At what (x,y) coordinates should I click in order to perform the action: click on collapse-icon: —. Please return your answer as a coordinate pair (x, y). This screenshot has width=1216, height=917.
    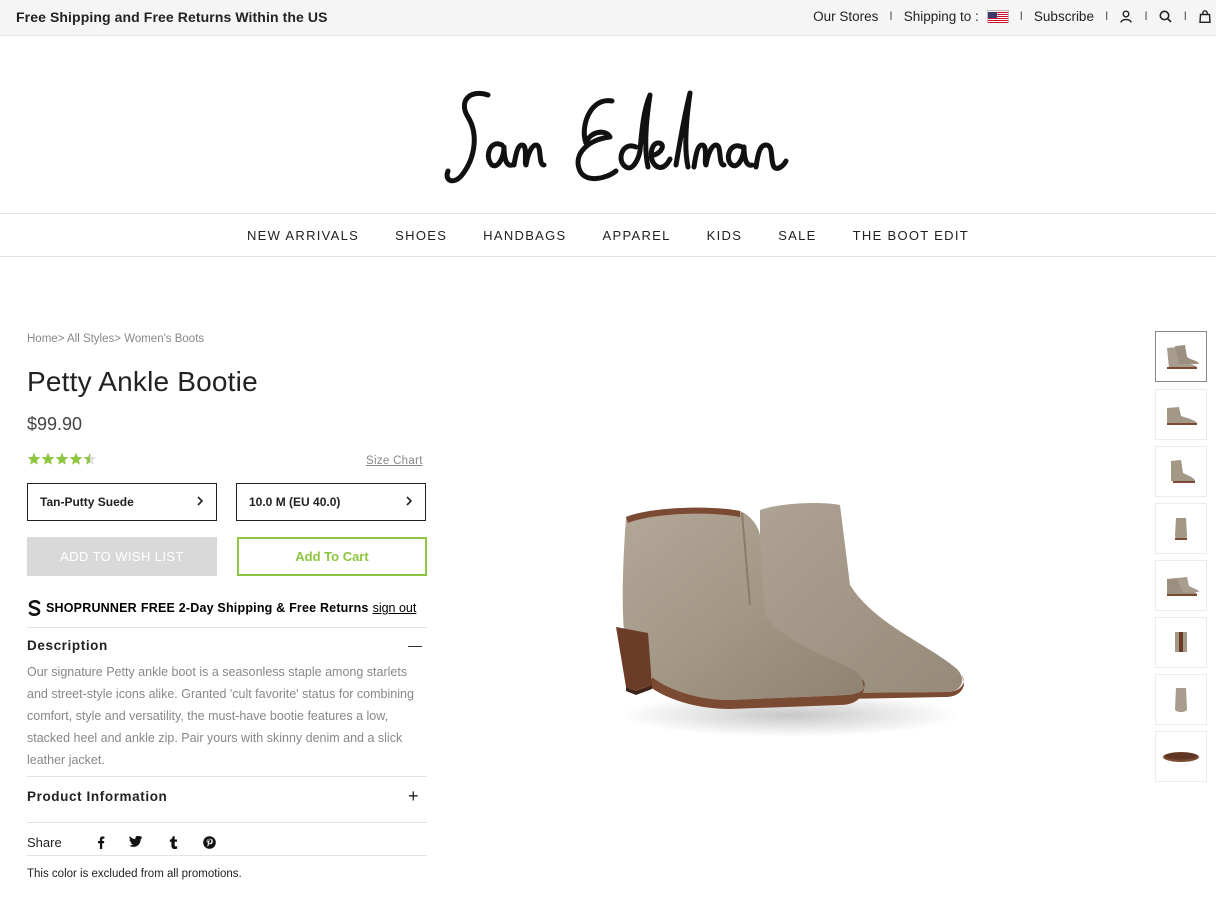
    Looking at the image, I should click on (415, 645).